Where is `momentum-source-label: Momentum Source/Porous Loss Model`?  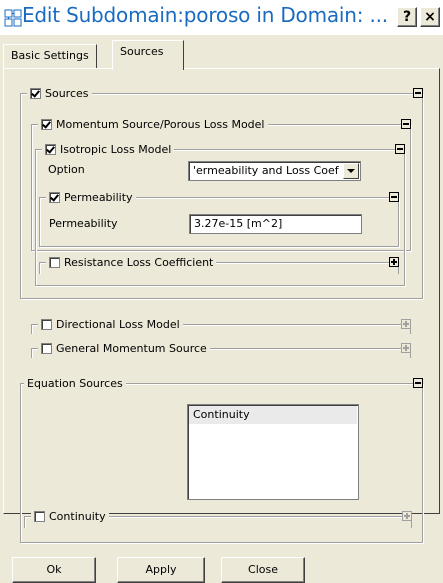
momentum-source-label: Momentum Source/Porous Loss Model is located at coordinates (160, 124).